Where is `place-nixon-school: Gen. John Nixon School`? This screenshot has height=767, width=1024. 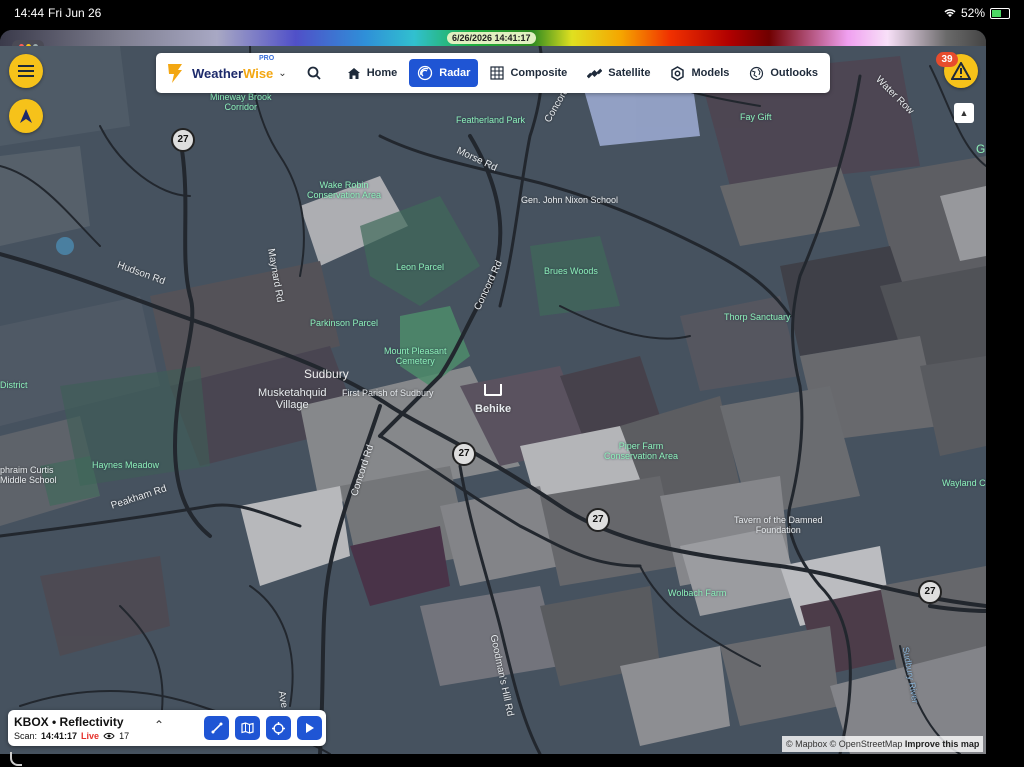 place-nixon-school: Gen. John Nixon School is located at coordinates (570, 200).